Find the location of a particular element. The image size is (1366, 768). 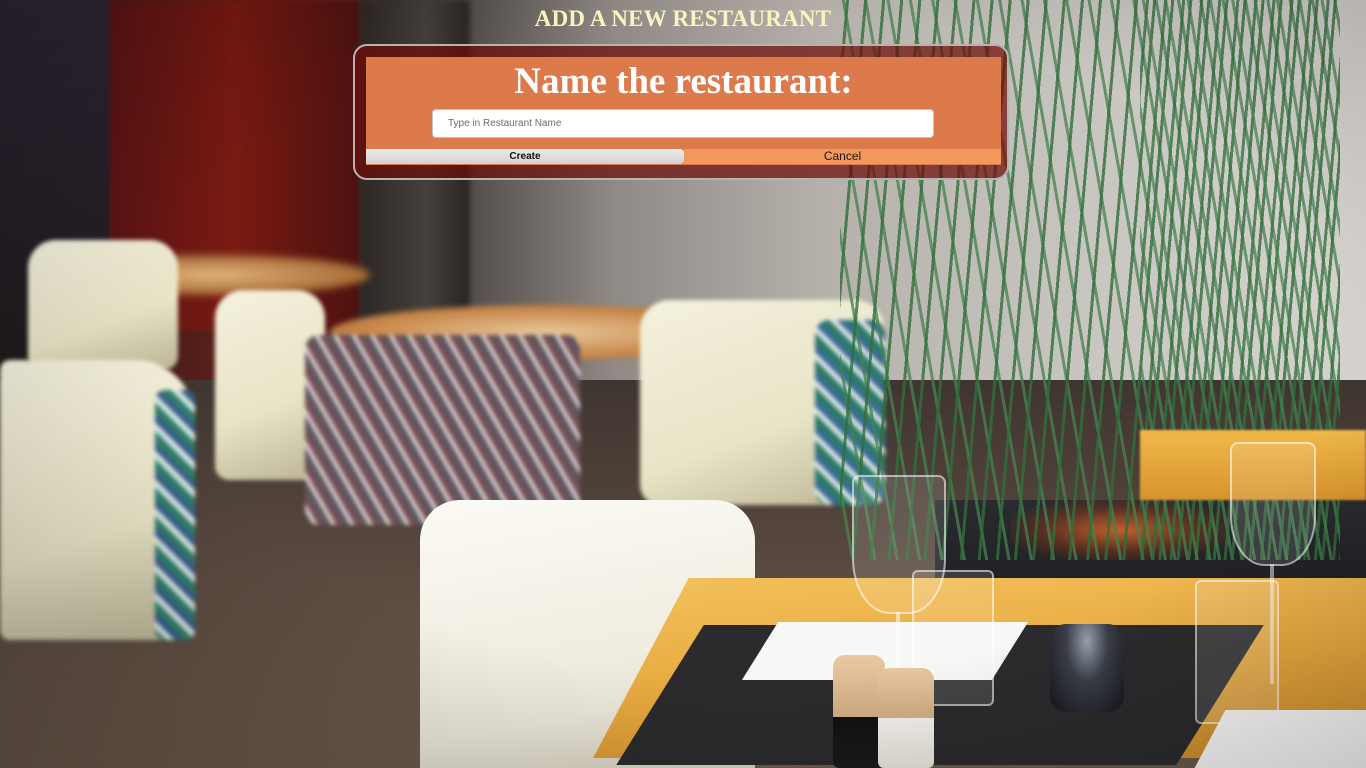

new-restaurant-dialog: Name the restaurant: Create Cancel is located at coordinates (681, 112).